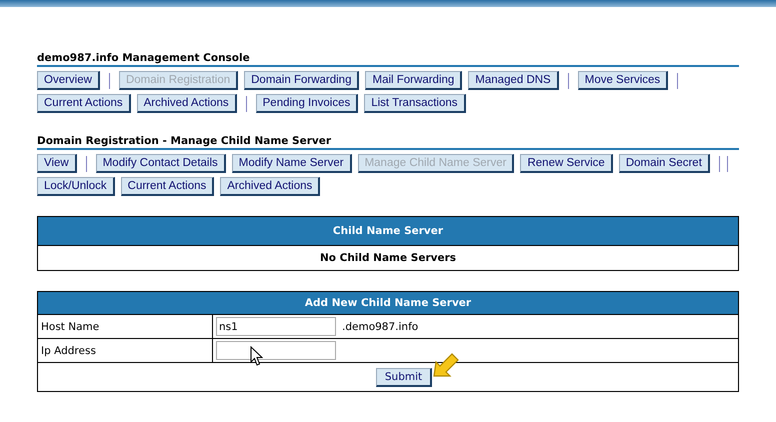 The width and height of the screenshot is (776, 422). What do you see at coordinates (623, 80) in the screenshot?
I see `nav-button: Move Services` at bounding box center [623, 80].